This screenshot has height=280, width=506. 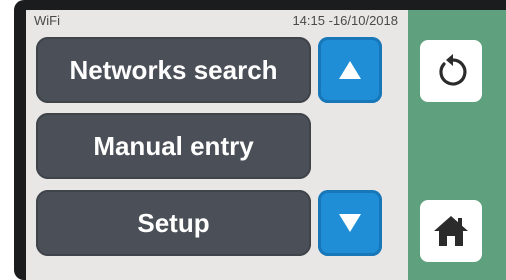 What do you see at coordinates (47, 20) in the screenshot?
I see `status-title: WiFi` at bounding box center [47, 20].